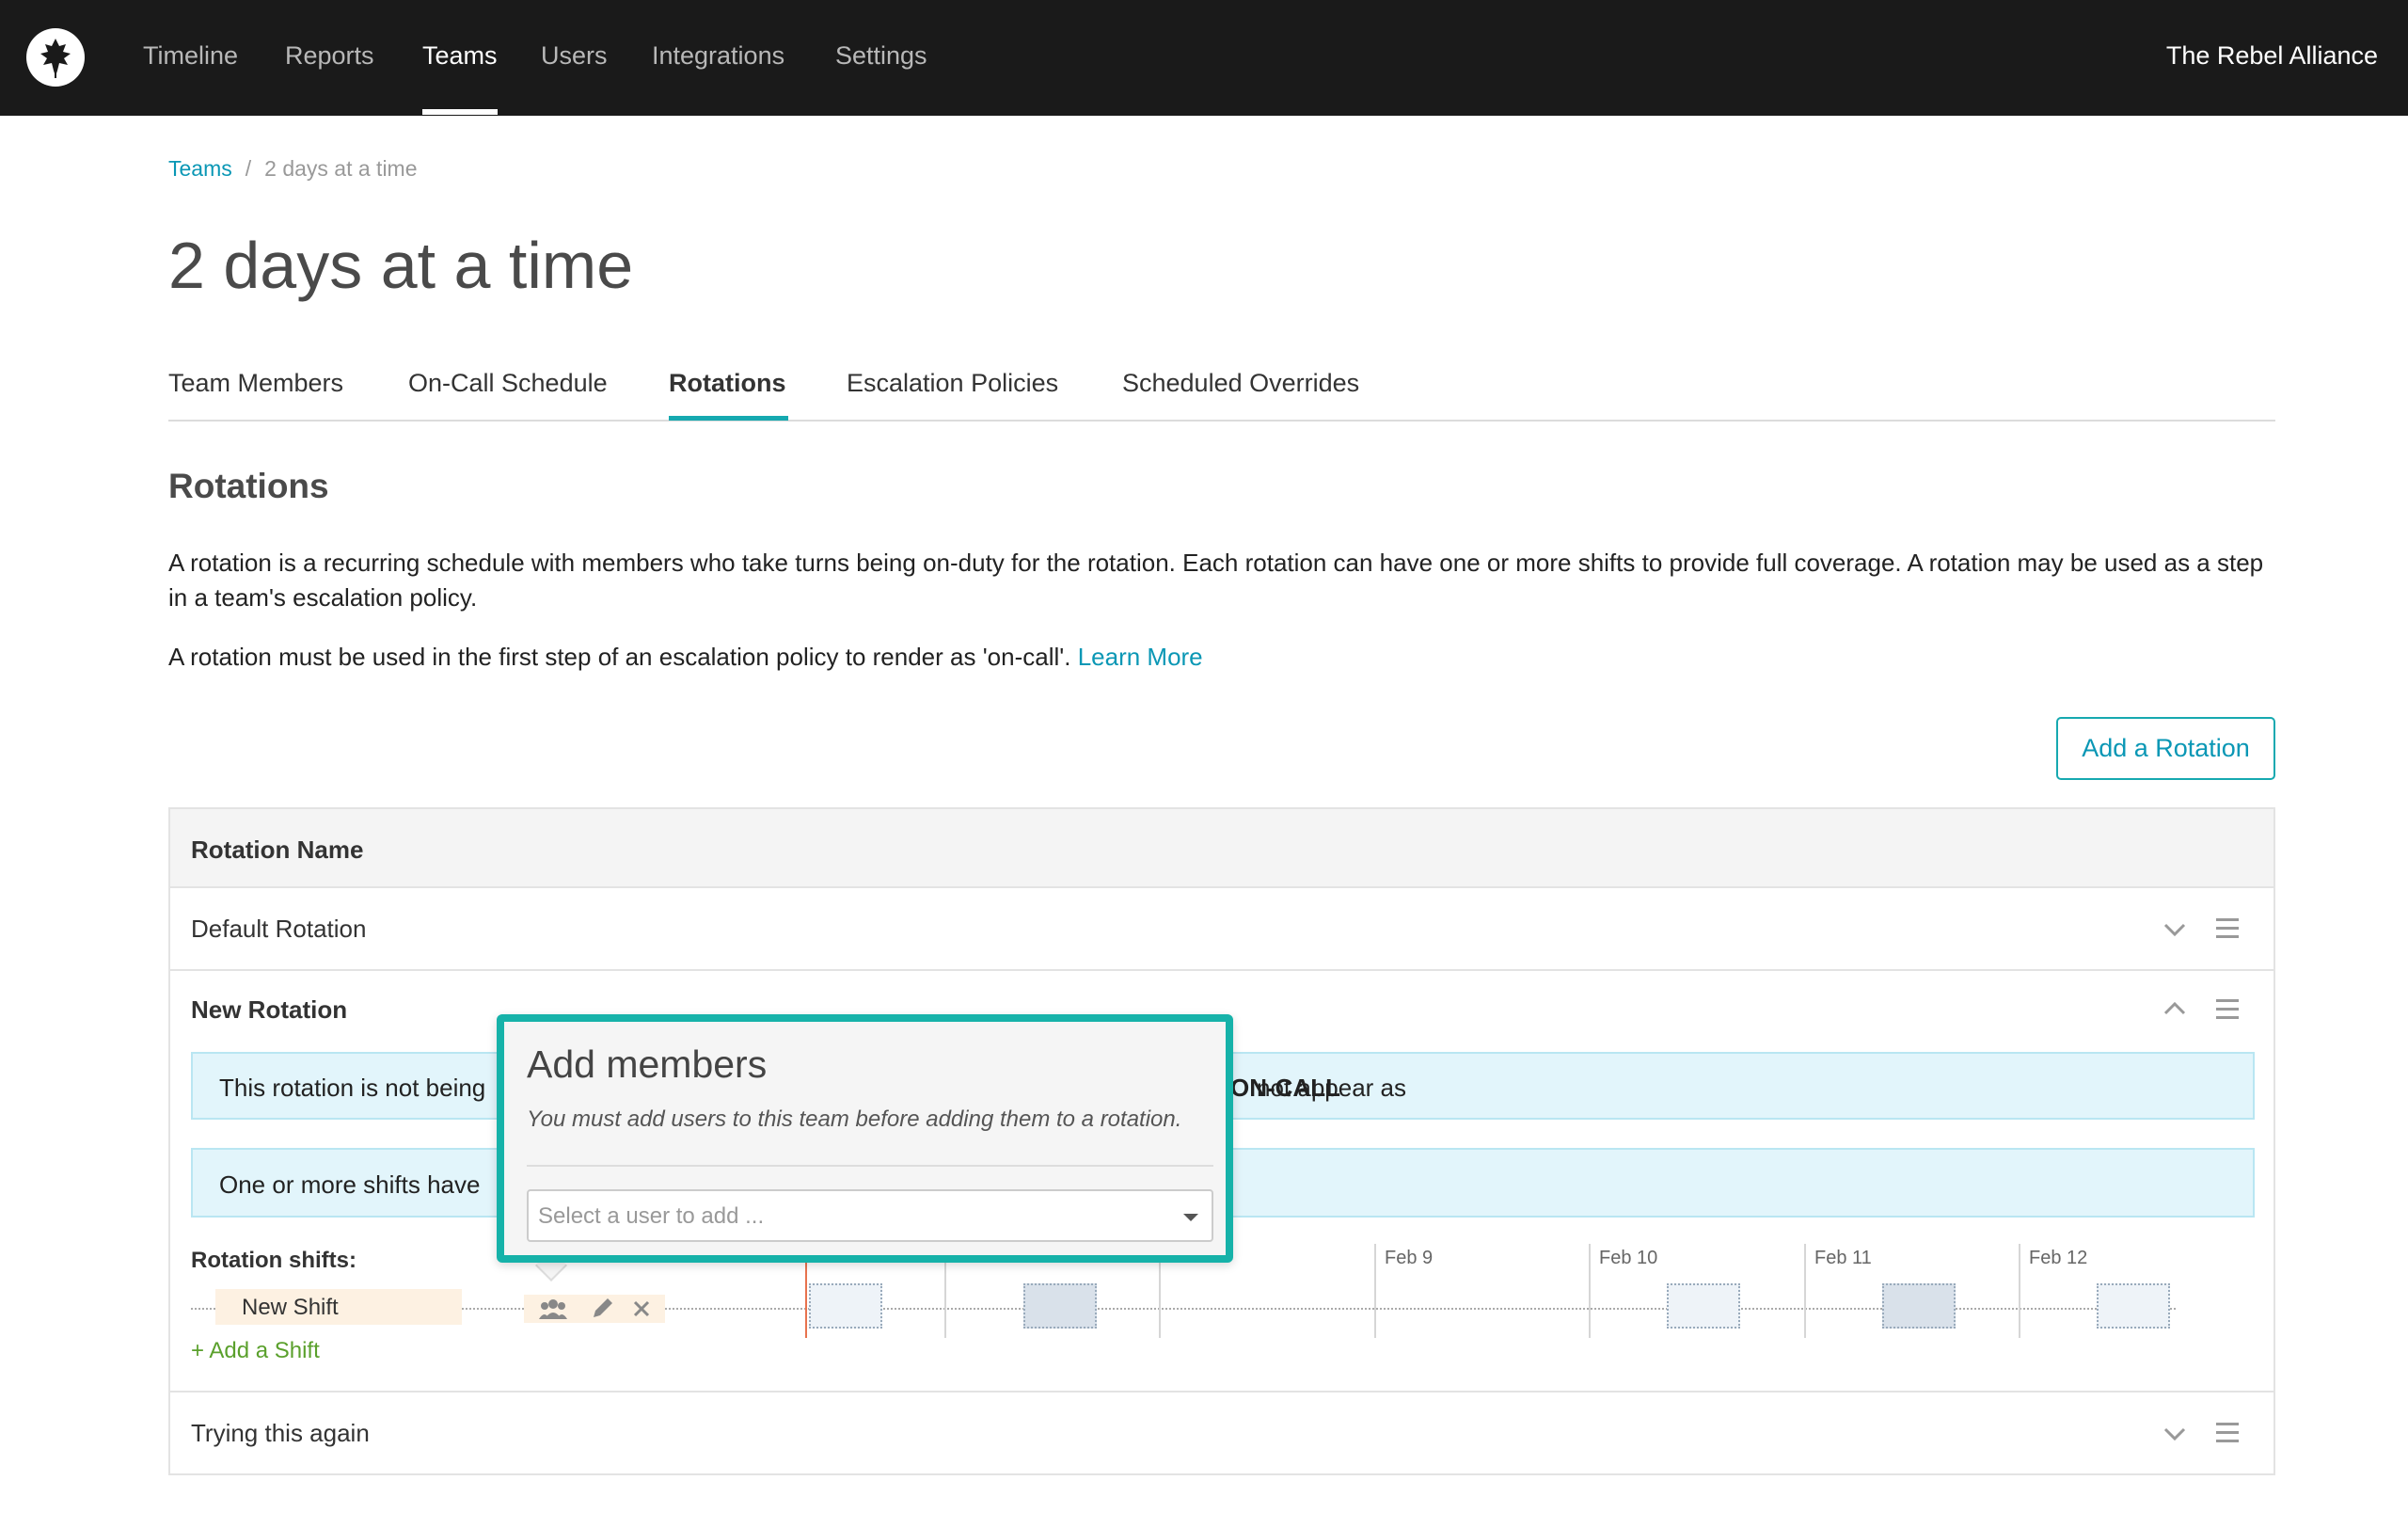 This screenshot has width=2408, height=1528. What do you see at coordinates (2272, 56) in the screenshot?
I see `org-name: The Rebel Alliance` at bounding box center [2272, 56].